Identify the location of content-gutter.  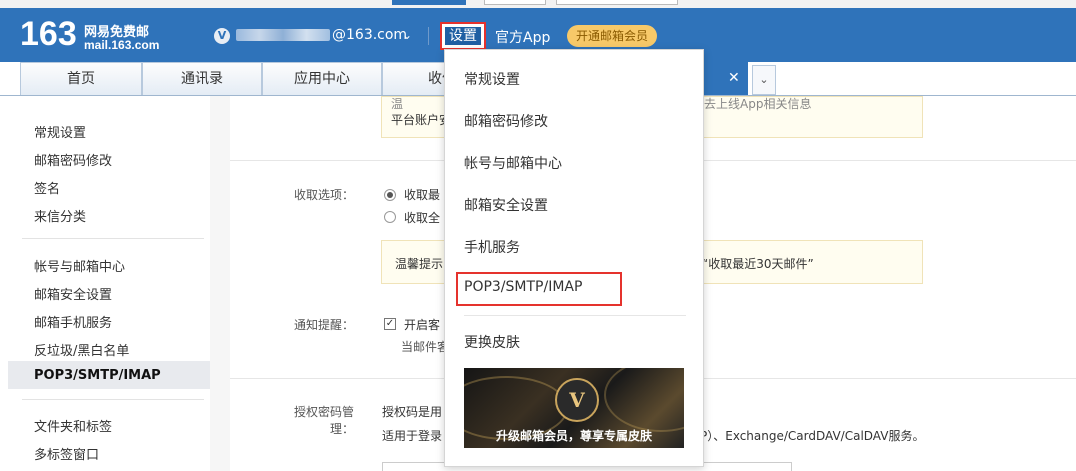
(220, 283).